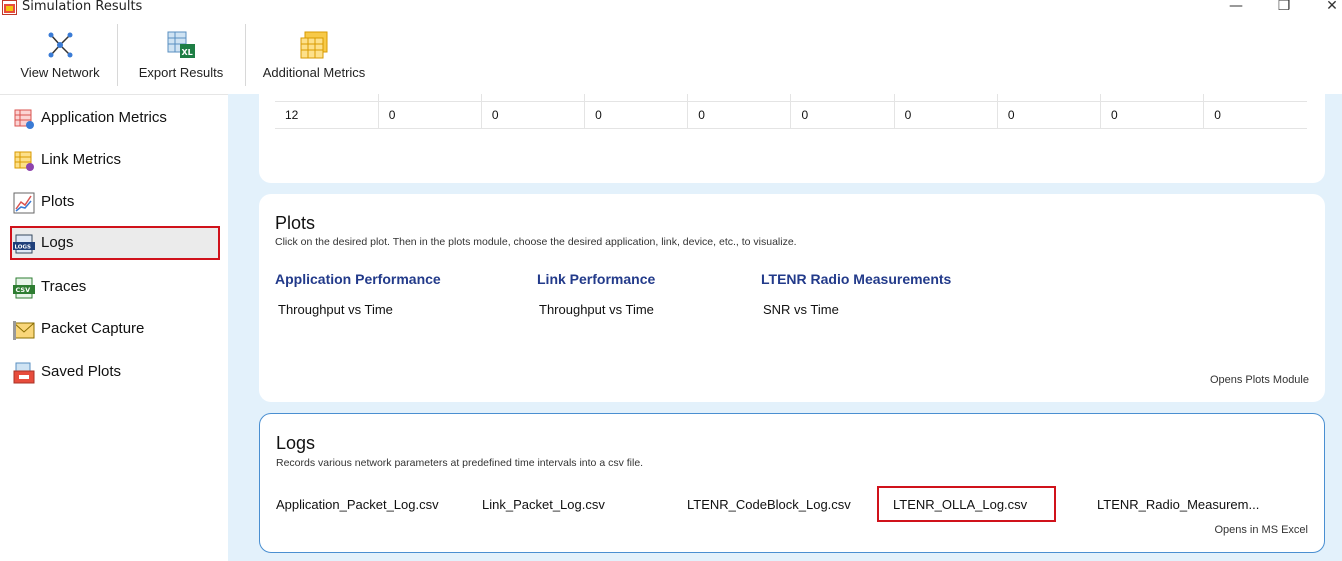 The image size is (1342, 561). I want to click on application-metrics-icon, so click(24, 119).